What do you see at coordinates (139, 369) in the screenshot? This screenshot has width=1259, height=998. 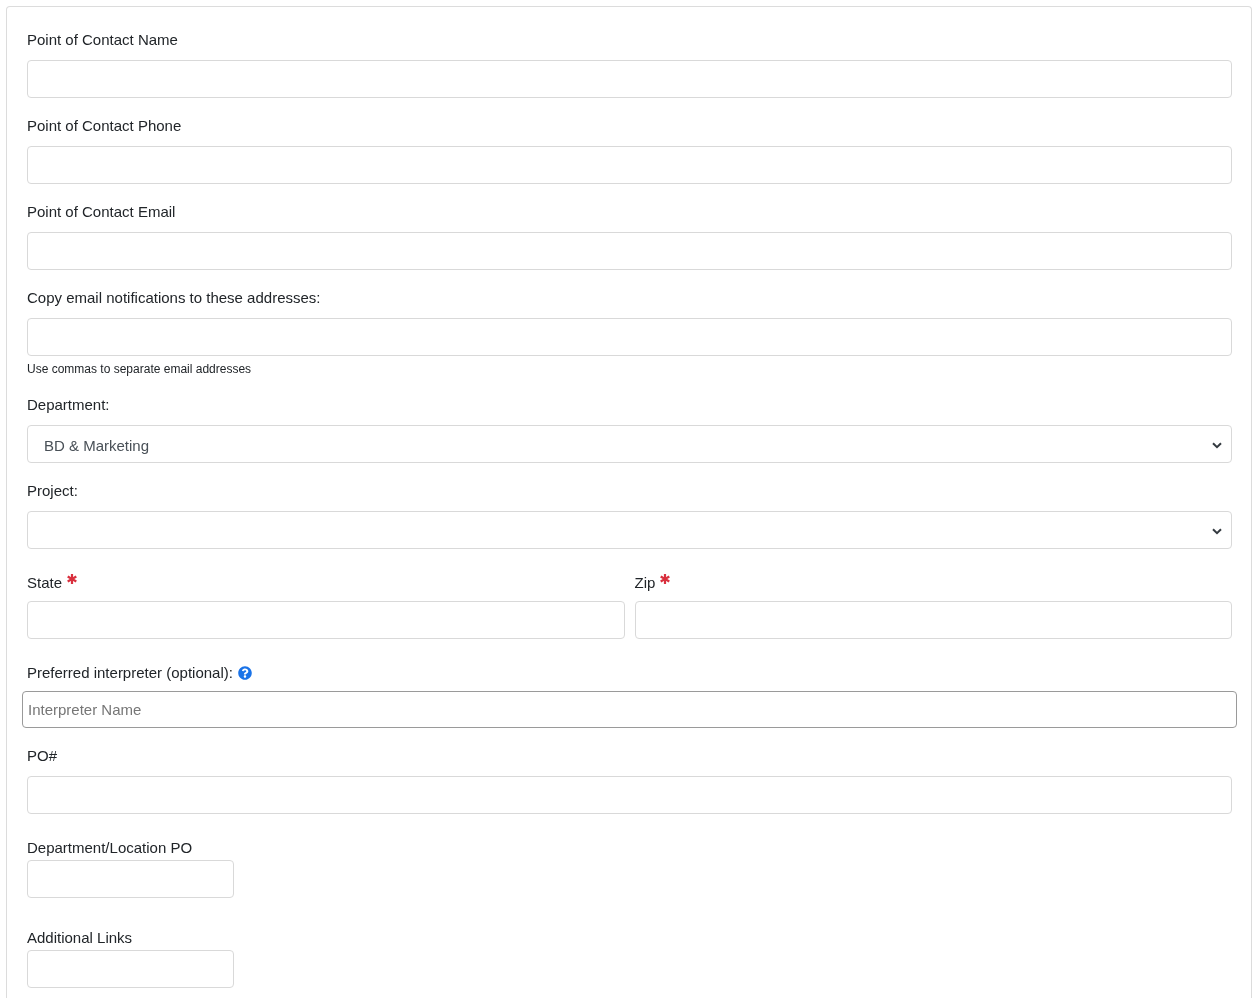 I see `help-text: Use commas to separate email addresses` at bounding box center [139, 369].